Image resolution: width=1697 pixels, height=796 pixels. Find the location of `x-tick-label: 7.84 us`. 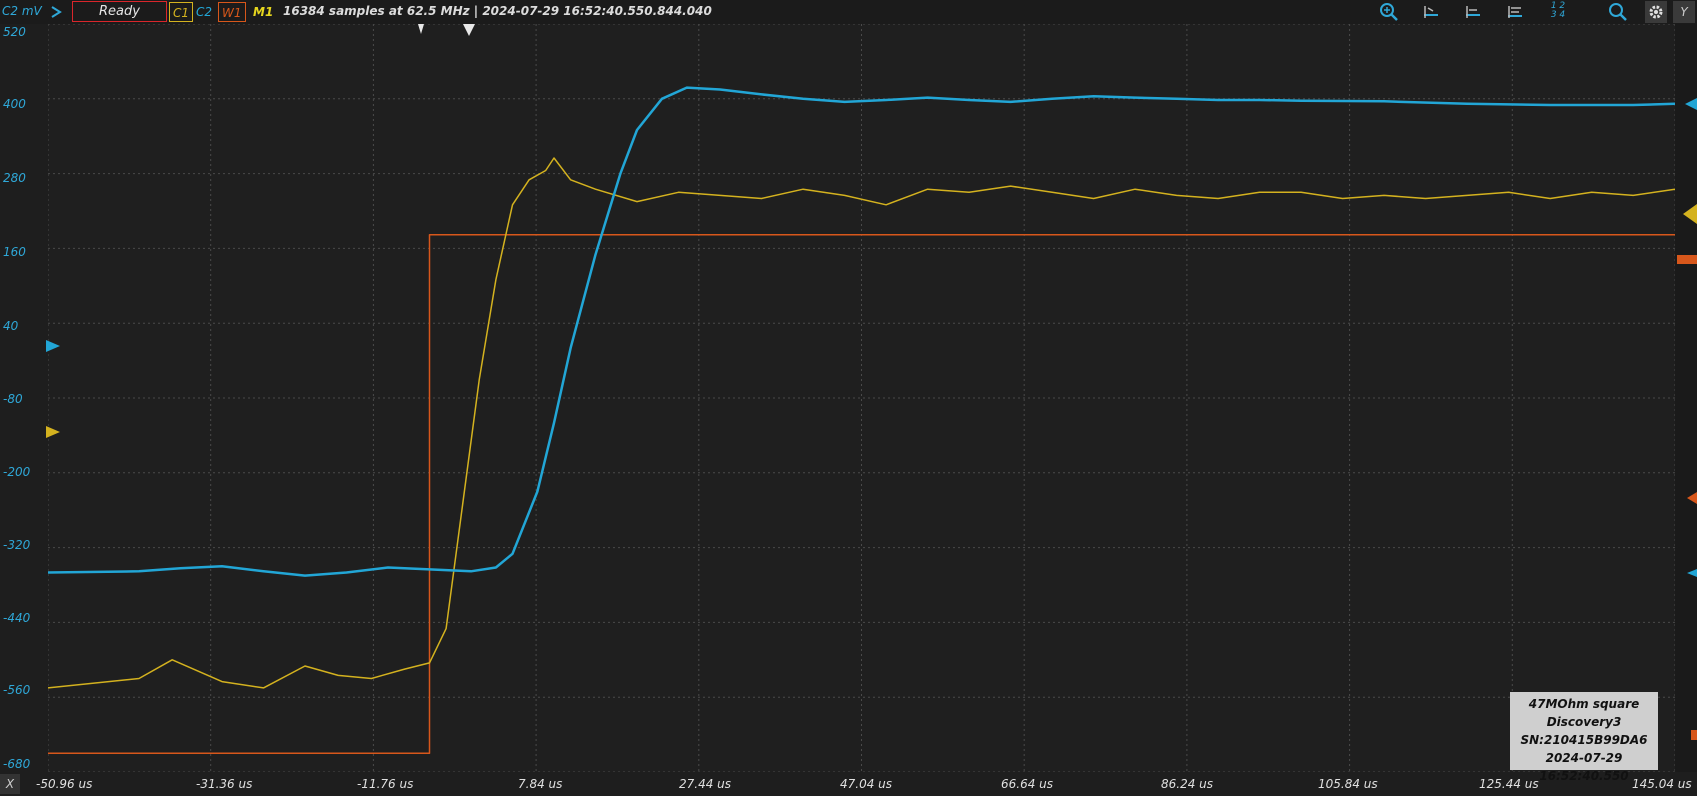

x-tick-label: 7.84 us is located at coordinates (540, 784).